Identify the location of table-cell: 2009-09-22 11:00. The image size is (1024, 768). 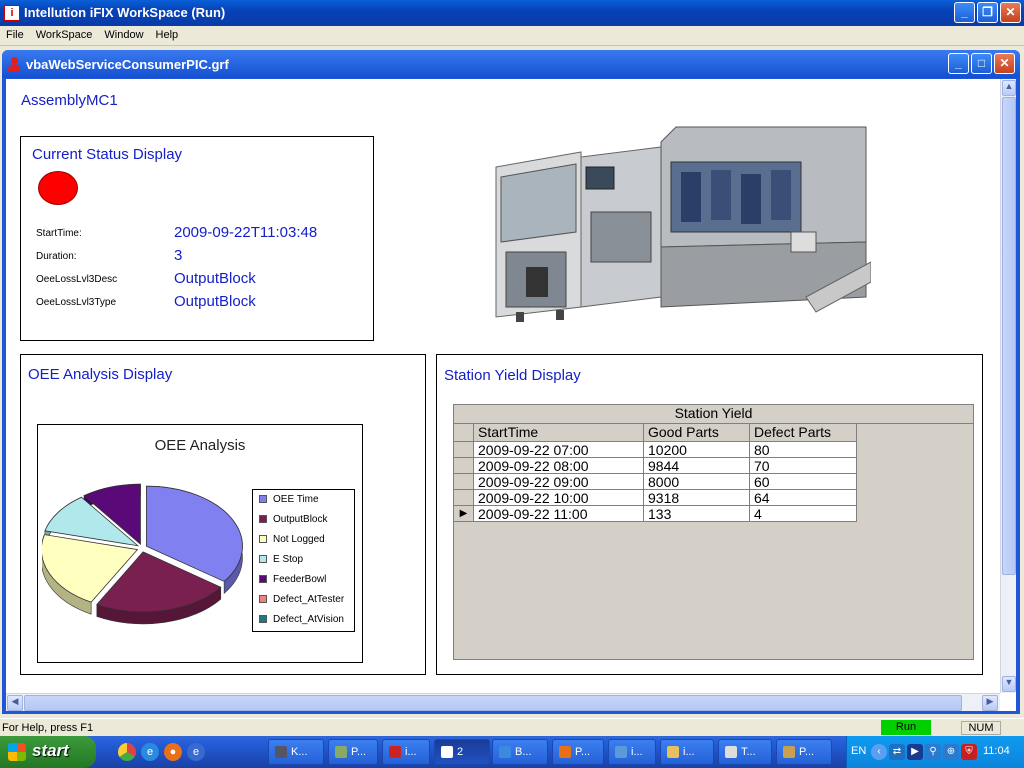
(559, 514).